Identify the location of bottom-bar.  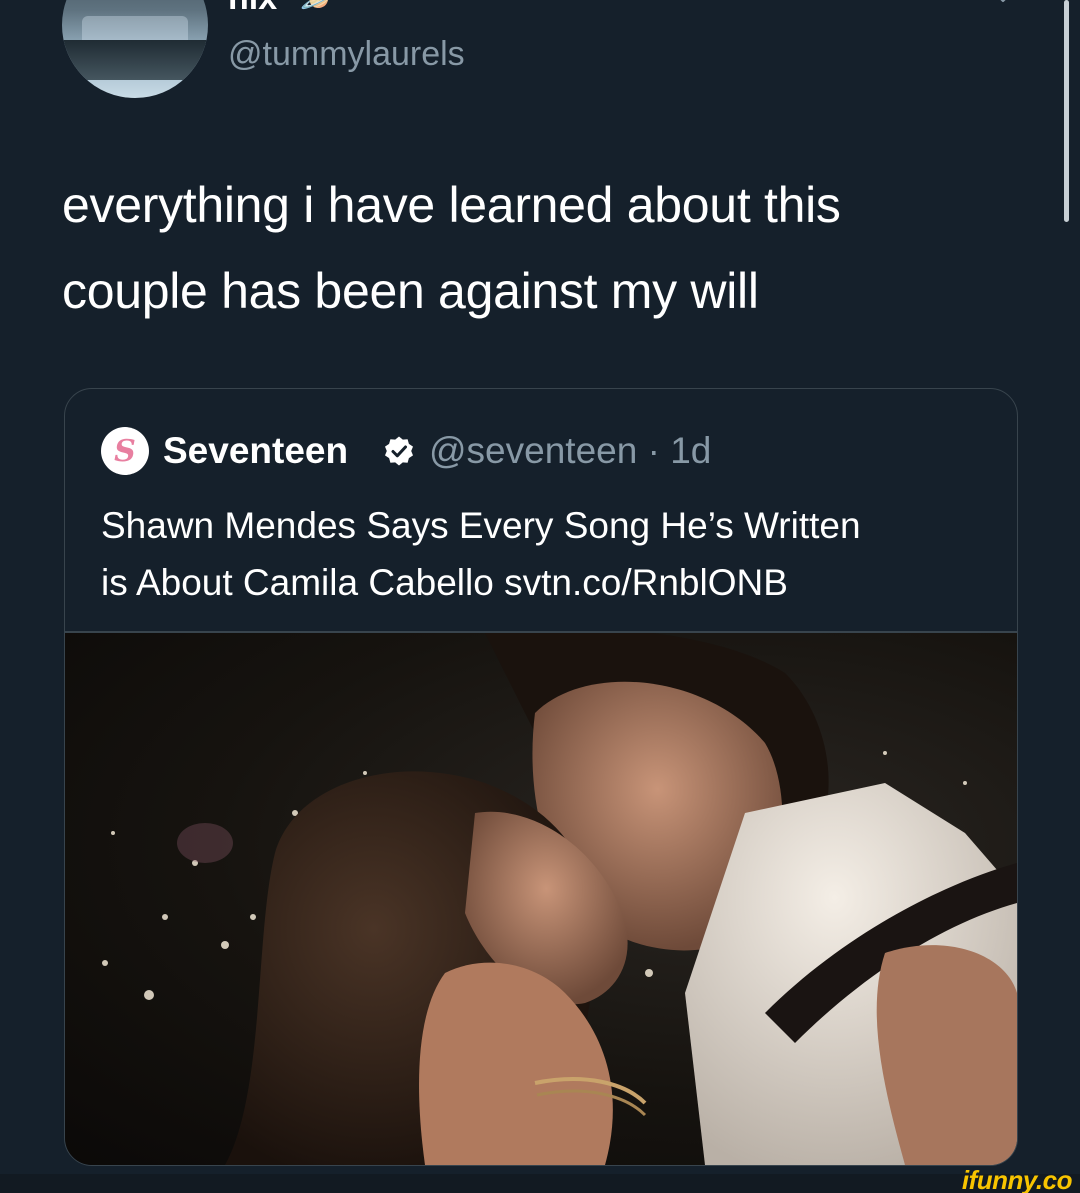
(540, 1183).